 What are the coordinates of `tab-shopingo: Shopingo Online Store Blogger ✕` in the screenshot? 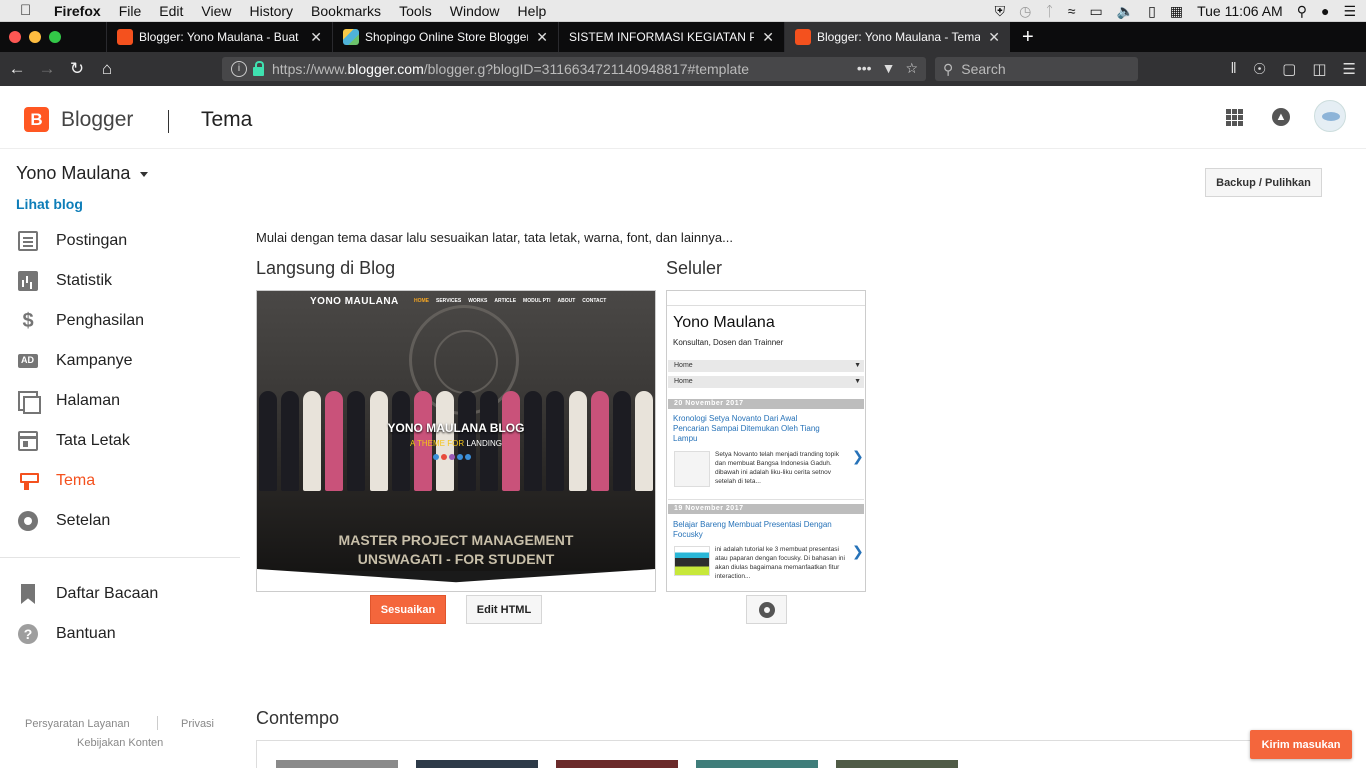 It's located at (445, 37).